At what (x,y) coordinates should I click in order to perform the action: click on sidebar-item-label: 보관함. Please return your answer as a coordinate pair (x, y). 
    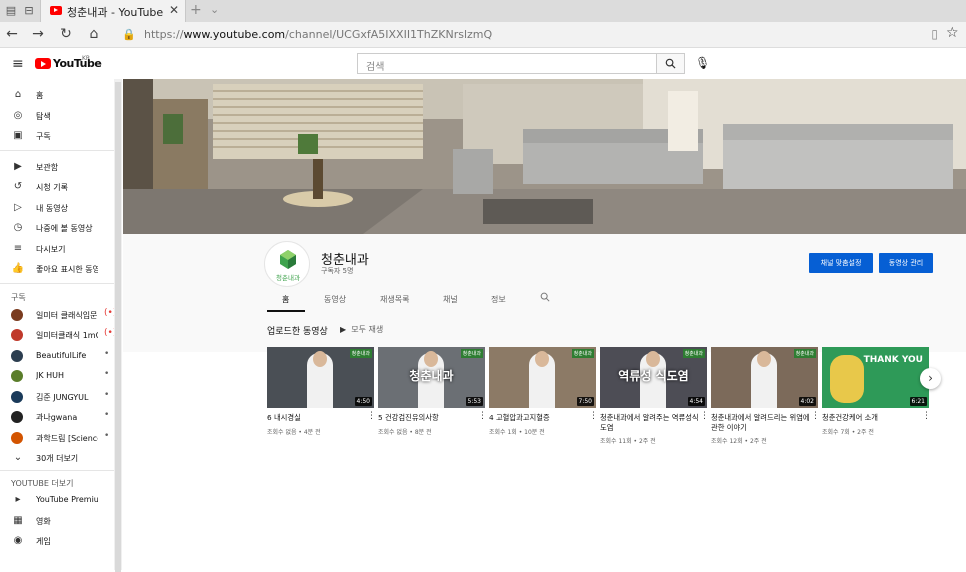
    Looking at the image, I should click on (47, 167).